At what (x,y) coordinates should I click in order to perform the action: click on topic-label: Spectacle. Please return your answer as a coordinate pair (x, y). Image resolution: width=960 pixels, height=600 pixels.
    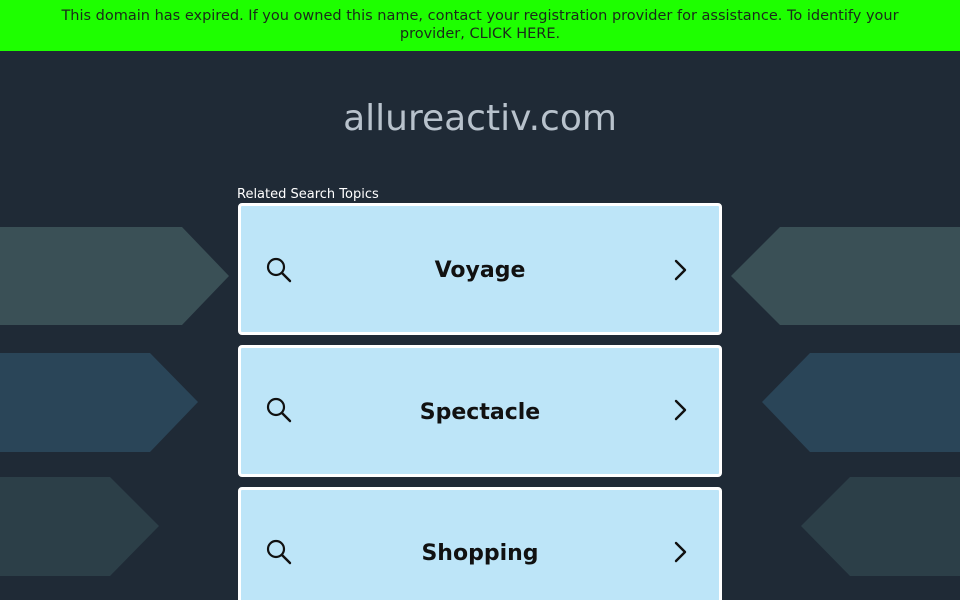
    Looking at the image, I should click on (480, 412).